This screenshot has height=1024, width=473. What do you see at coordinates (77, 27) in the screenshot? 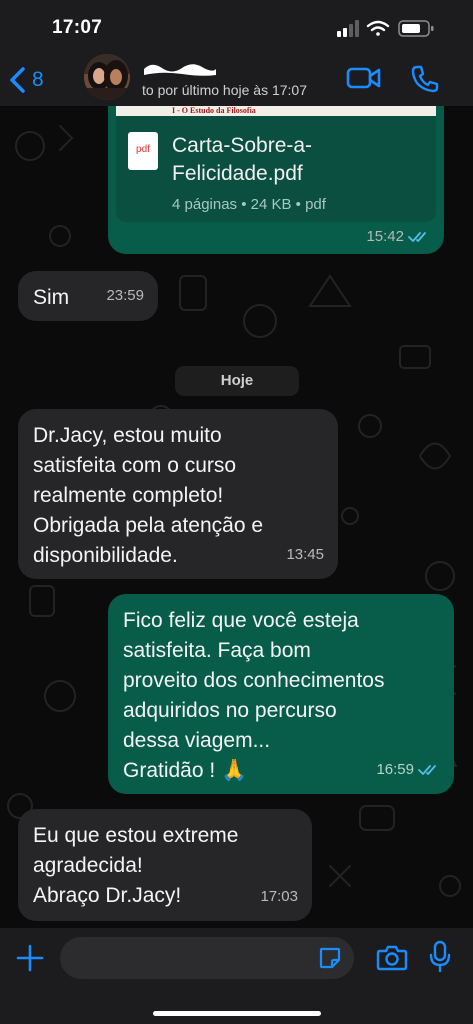
I see `status-time: 17:07` at bounding box center [77, 27].